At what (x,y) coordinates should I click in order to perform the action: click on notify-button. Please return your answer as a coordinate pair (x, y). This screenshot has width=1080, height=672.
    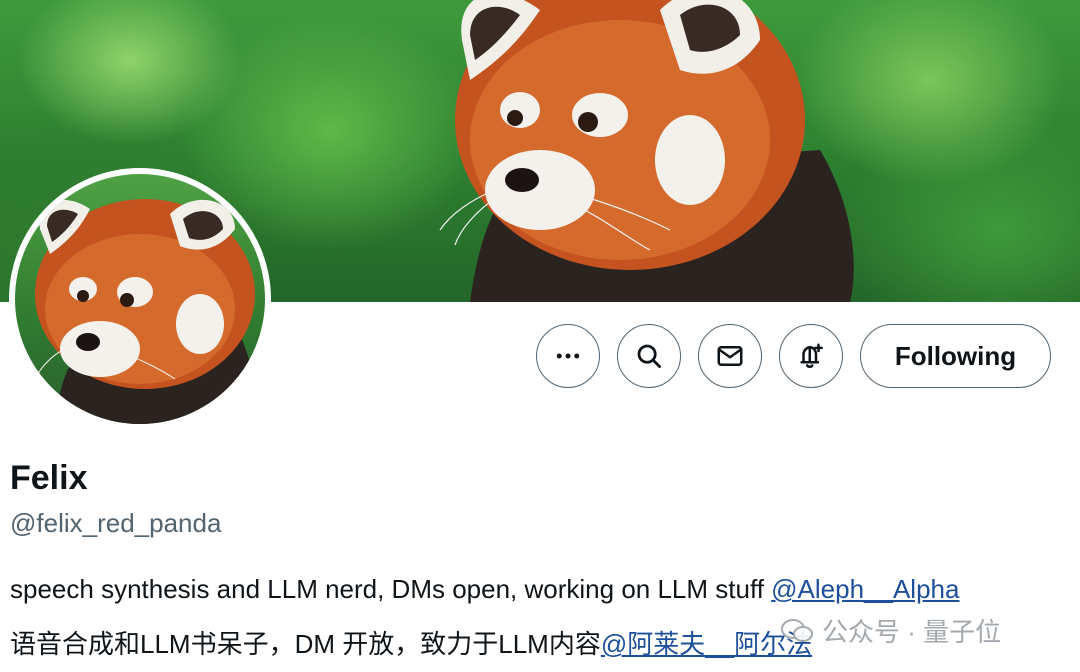
    Looking at the image, I should click on (811, 356).